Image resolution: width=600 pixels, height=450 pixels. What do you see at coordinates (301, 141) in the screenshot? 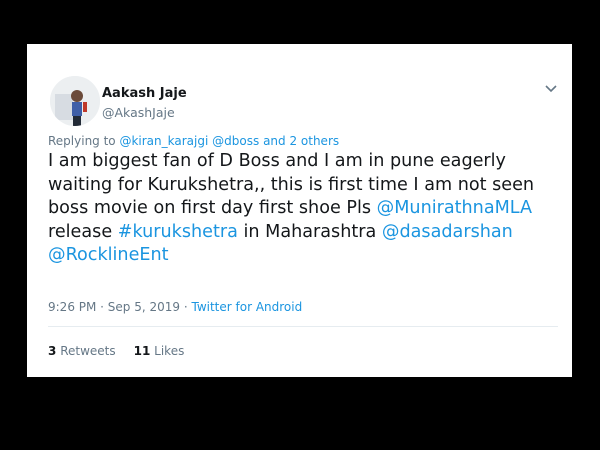
I see `reply-others-link: and 2 others` at bounding box center [301, 141].